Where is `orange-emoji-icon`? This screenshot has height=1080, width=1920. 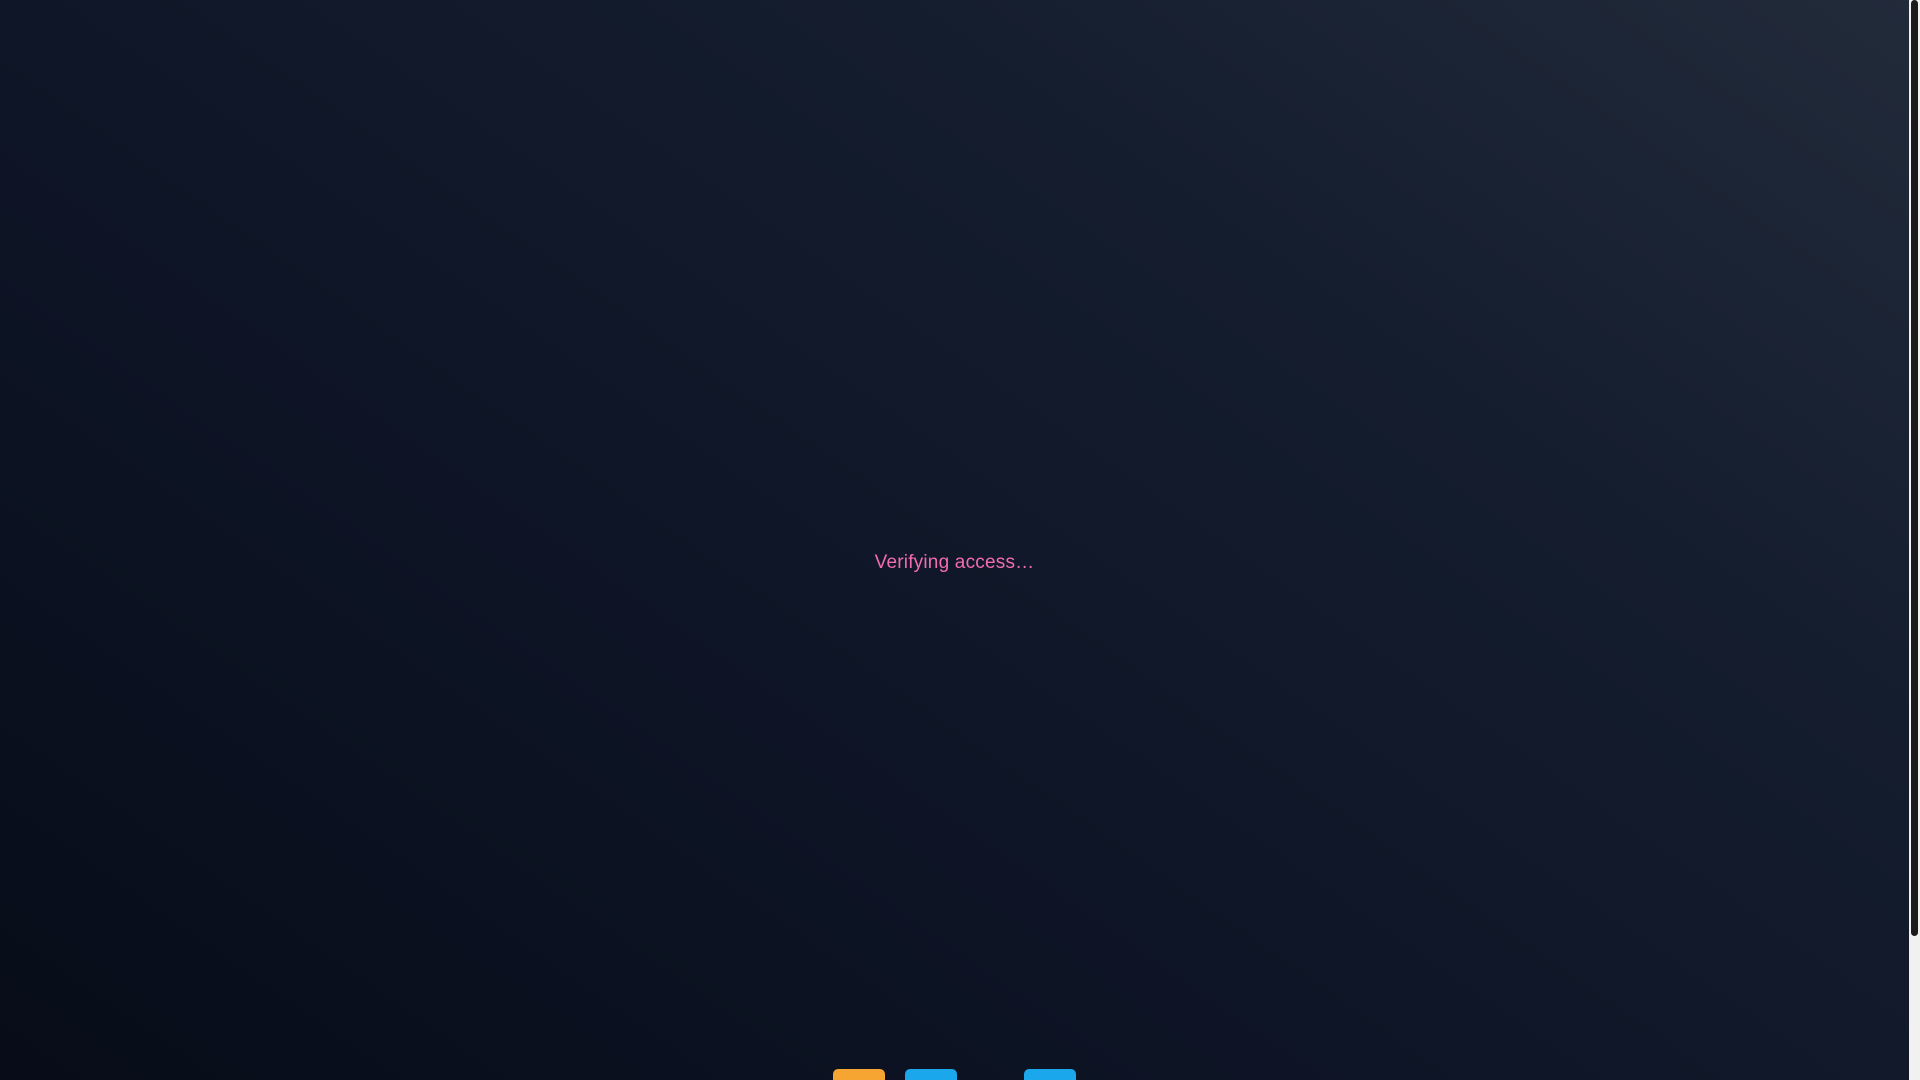 orange-emoji-icon is located at coordinates (859, 1074).